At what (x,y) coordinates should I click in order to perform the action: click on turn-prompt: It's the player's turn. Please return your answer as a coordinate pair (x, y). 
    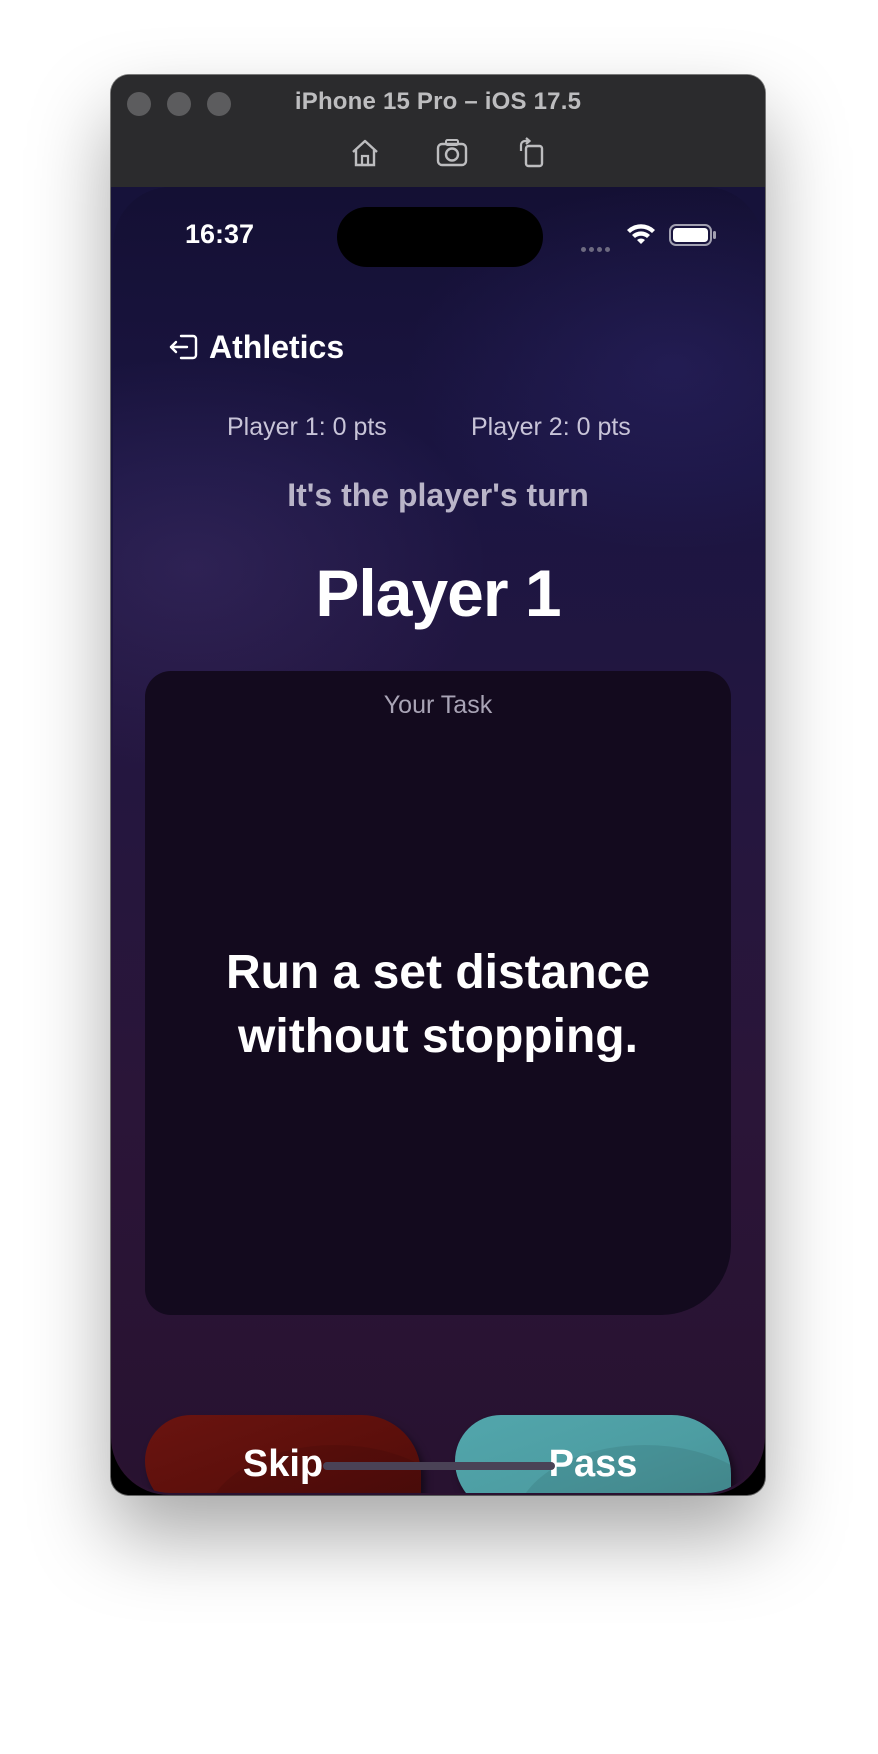
    Looking at the image, I should click on (438, 495).